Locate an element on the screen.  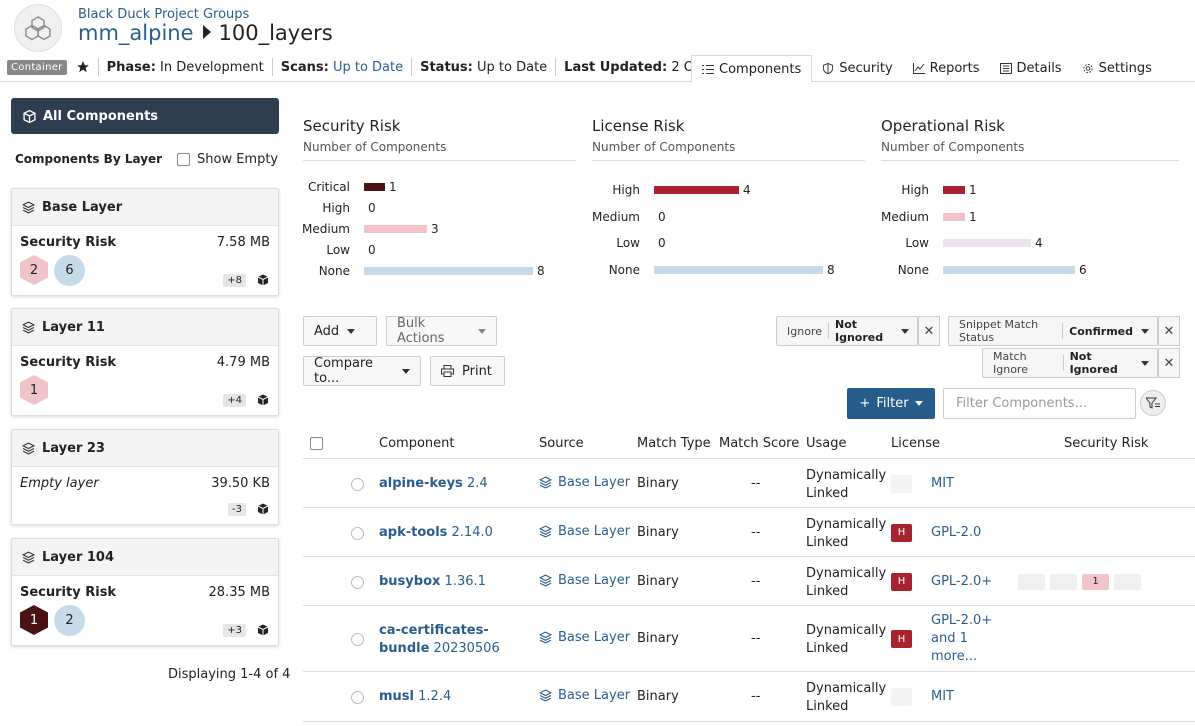
none-risk-badge: 6 is located at coordinates (69, 270).